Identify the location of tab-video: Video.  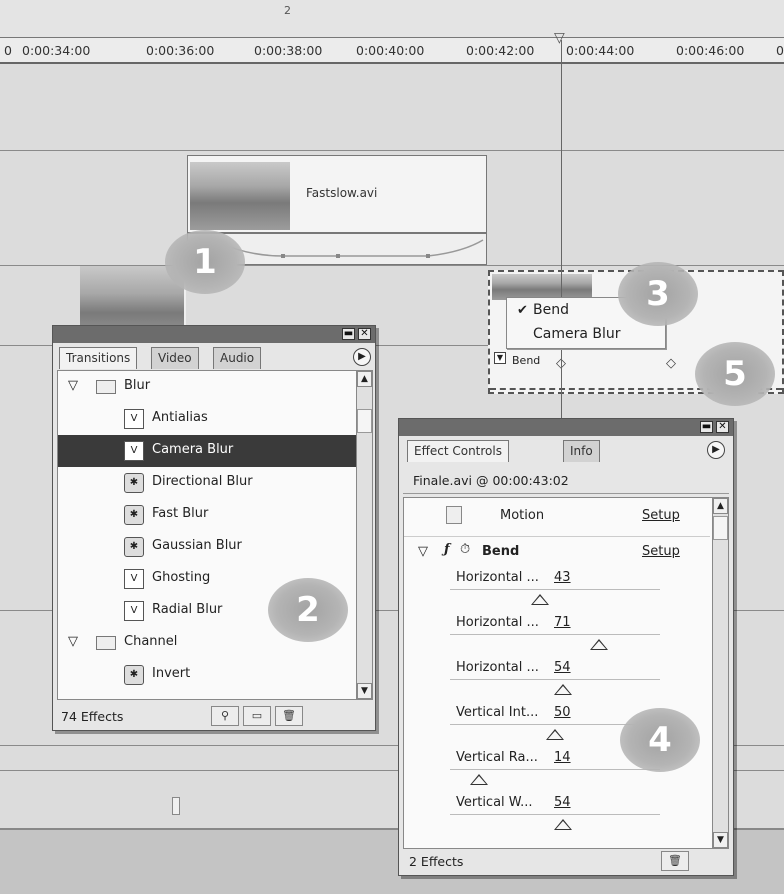
(175, 358).